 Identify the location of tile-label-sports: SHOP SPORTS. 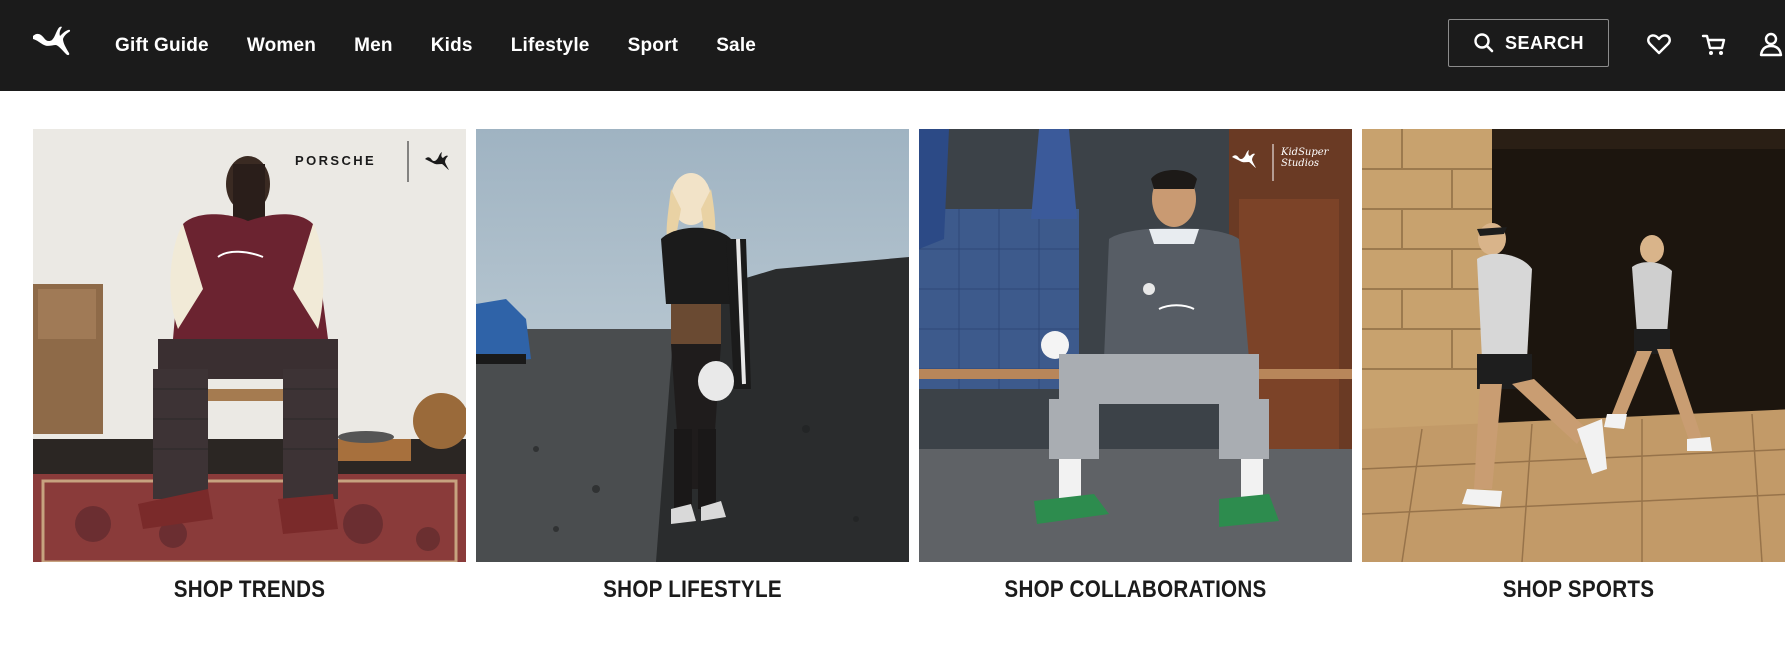
(1578, 590).